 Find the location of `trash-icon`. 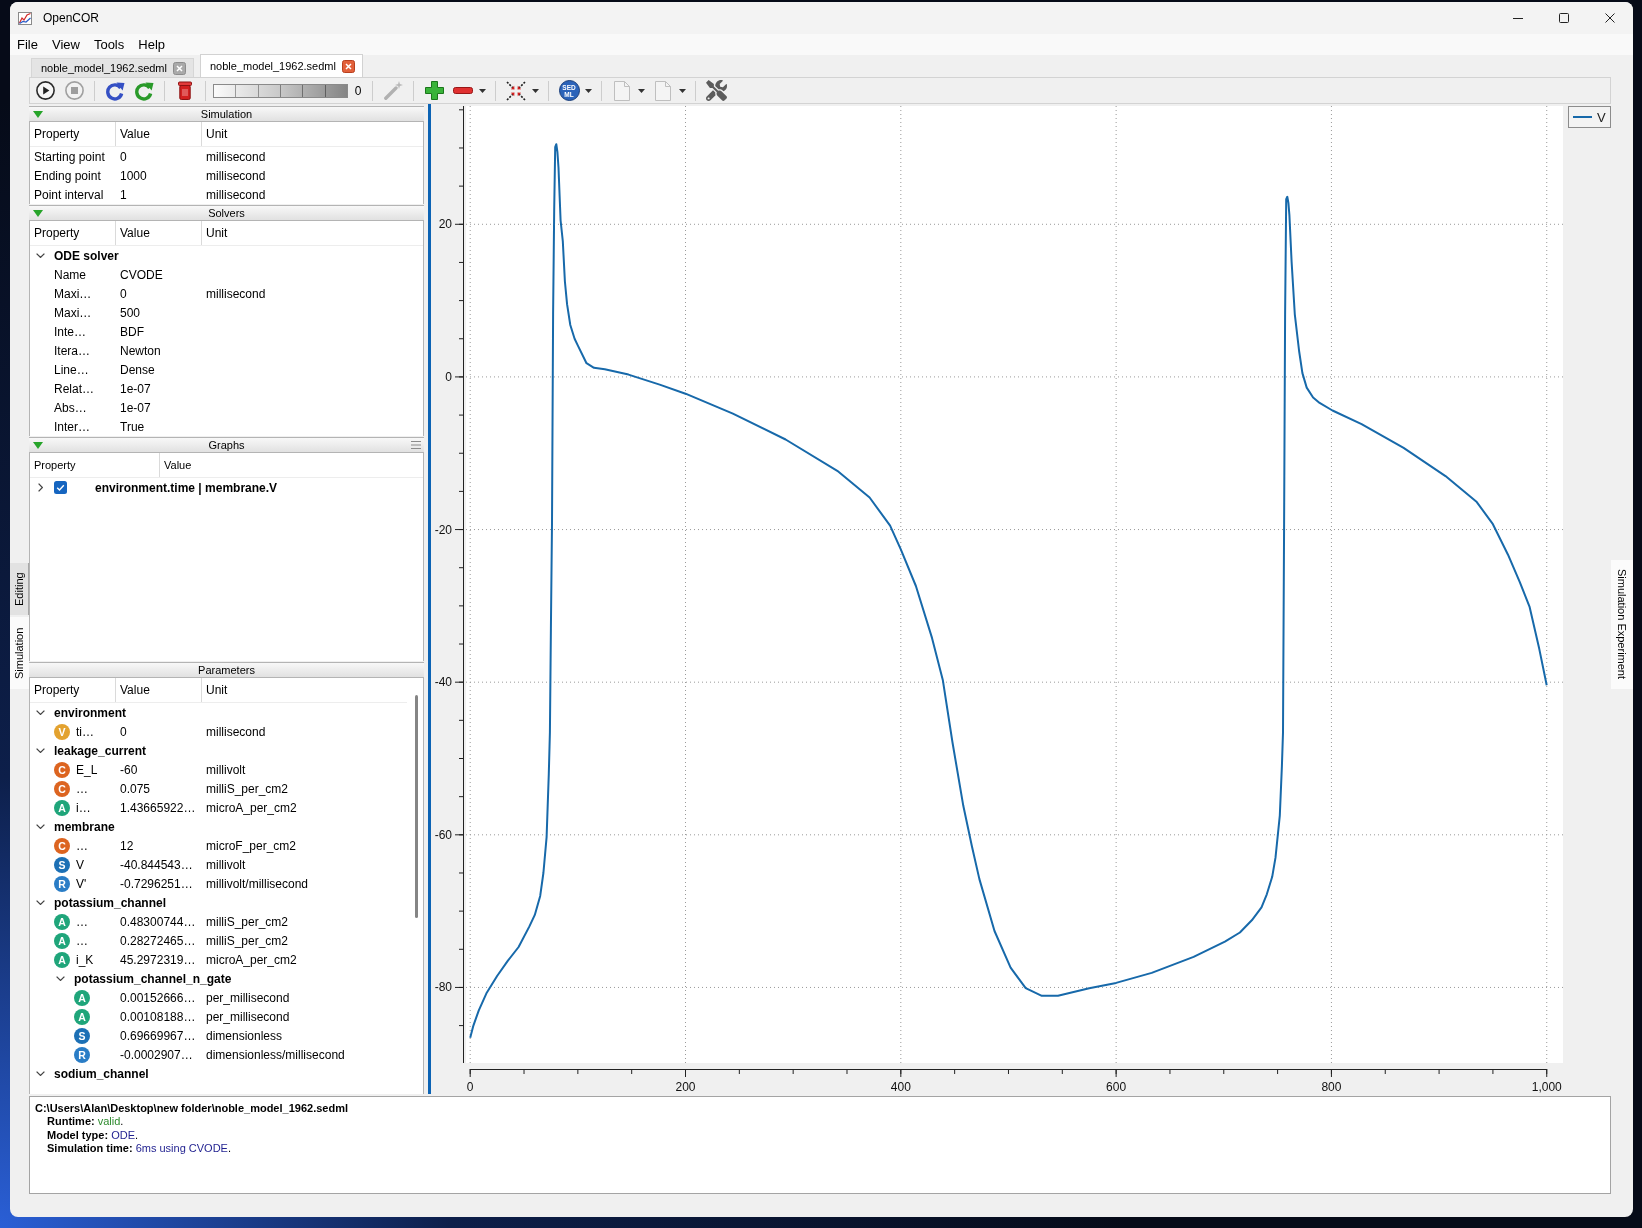

trash-icon is located at coordinates (185, 90).